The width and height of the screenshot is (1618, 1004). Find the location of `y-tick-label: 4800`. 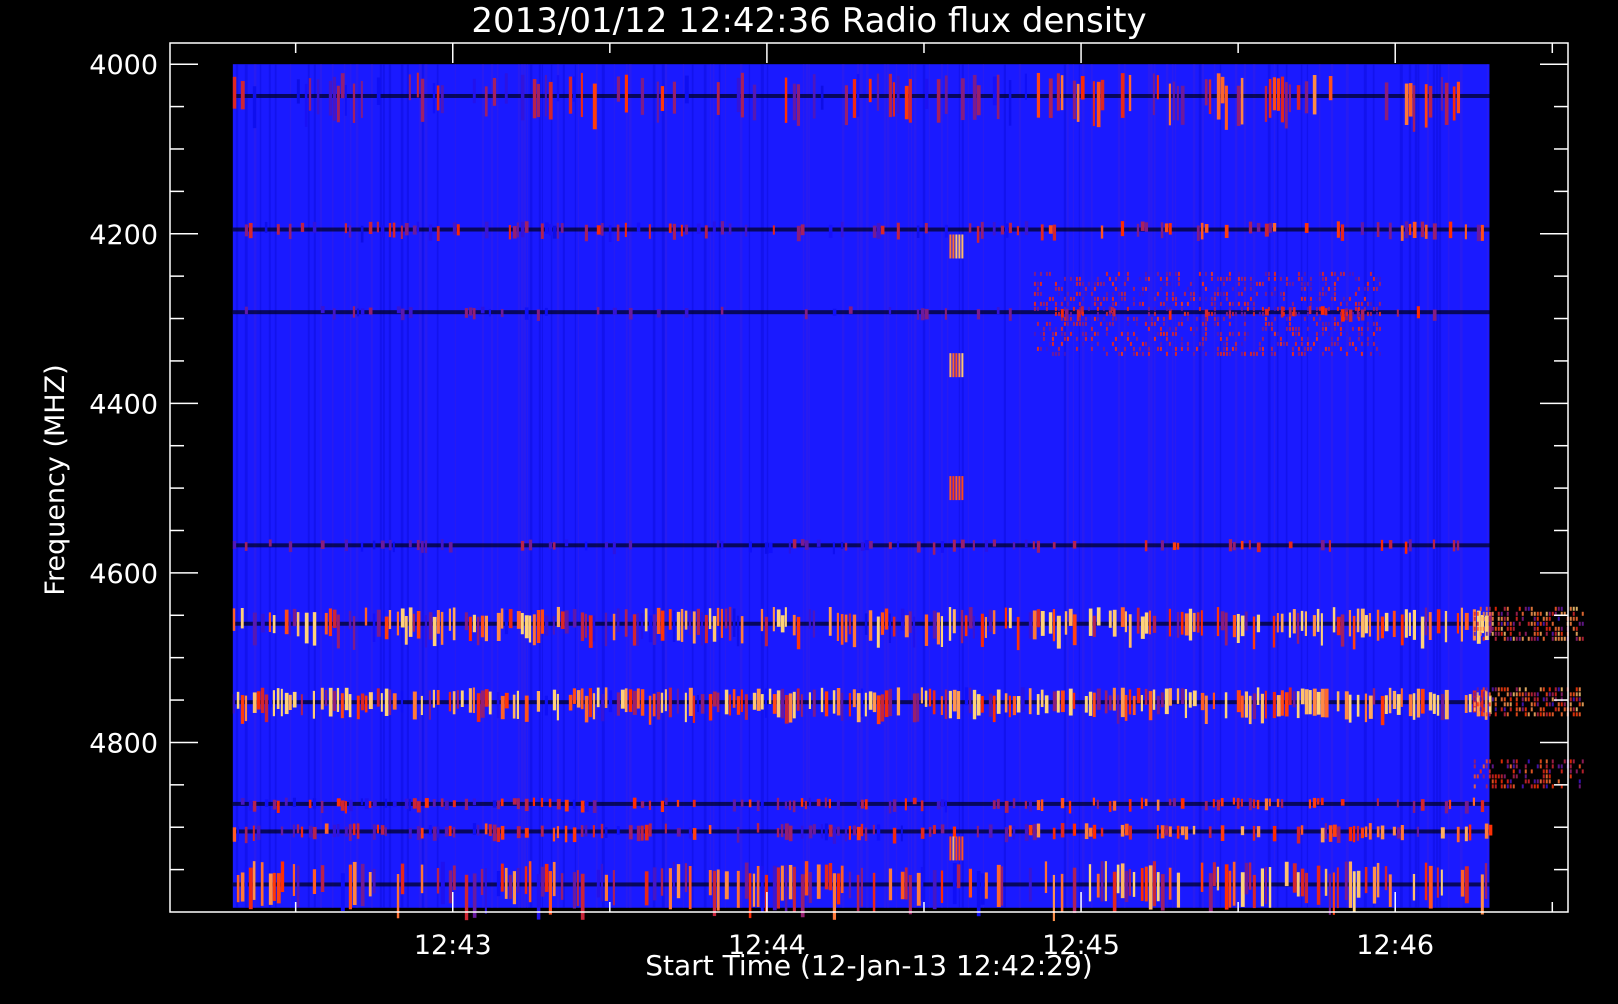

y-tick-label: 4800 is located at coordinates (123, 743).